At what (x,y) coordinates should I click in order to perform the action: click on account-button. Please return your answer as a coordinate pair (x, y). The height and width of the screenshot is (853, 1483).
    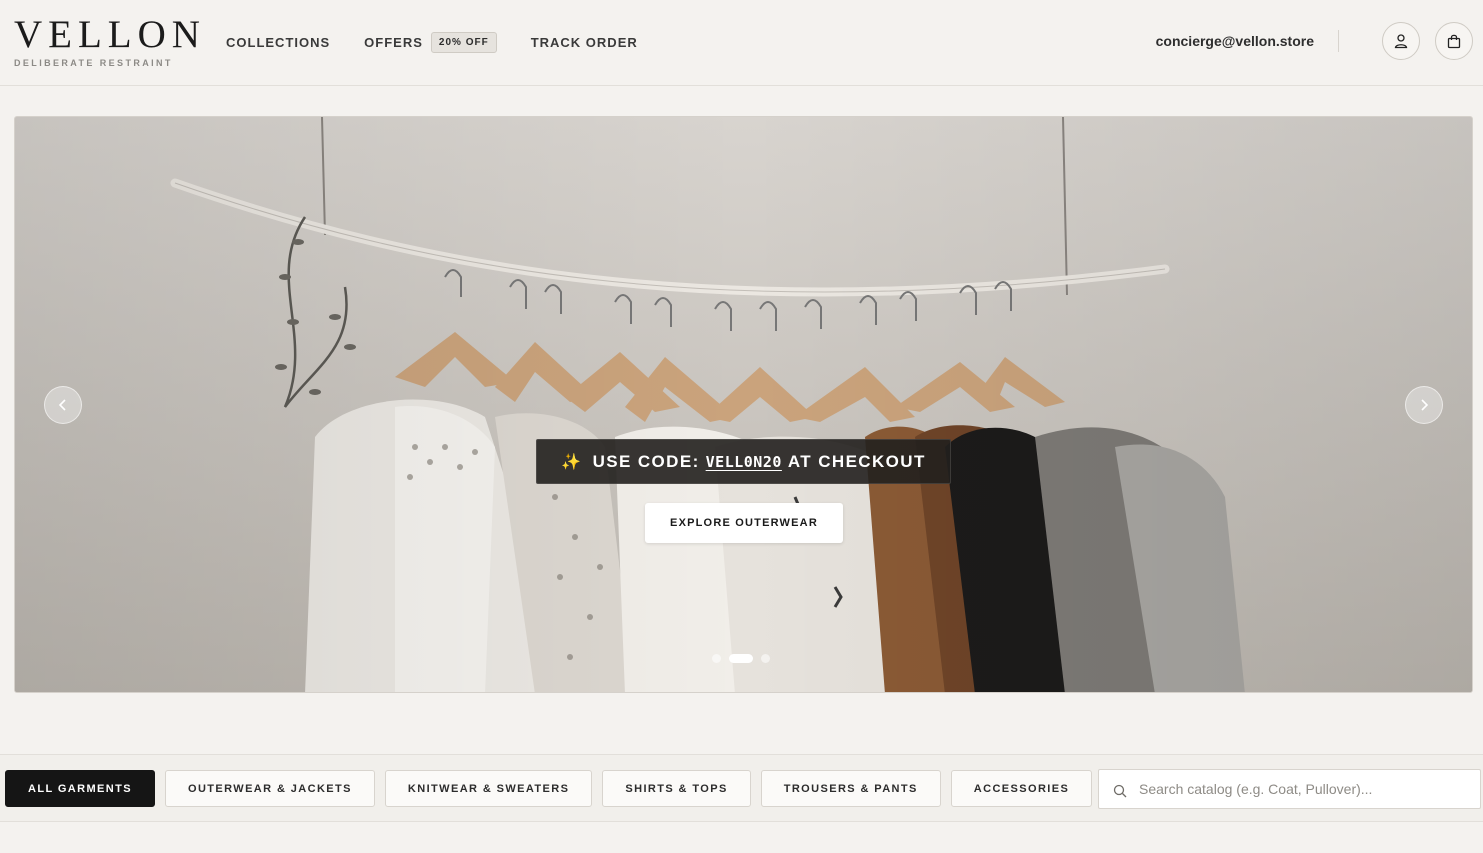
    Looking at the image, I should click on (1401, 41).